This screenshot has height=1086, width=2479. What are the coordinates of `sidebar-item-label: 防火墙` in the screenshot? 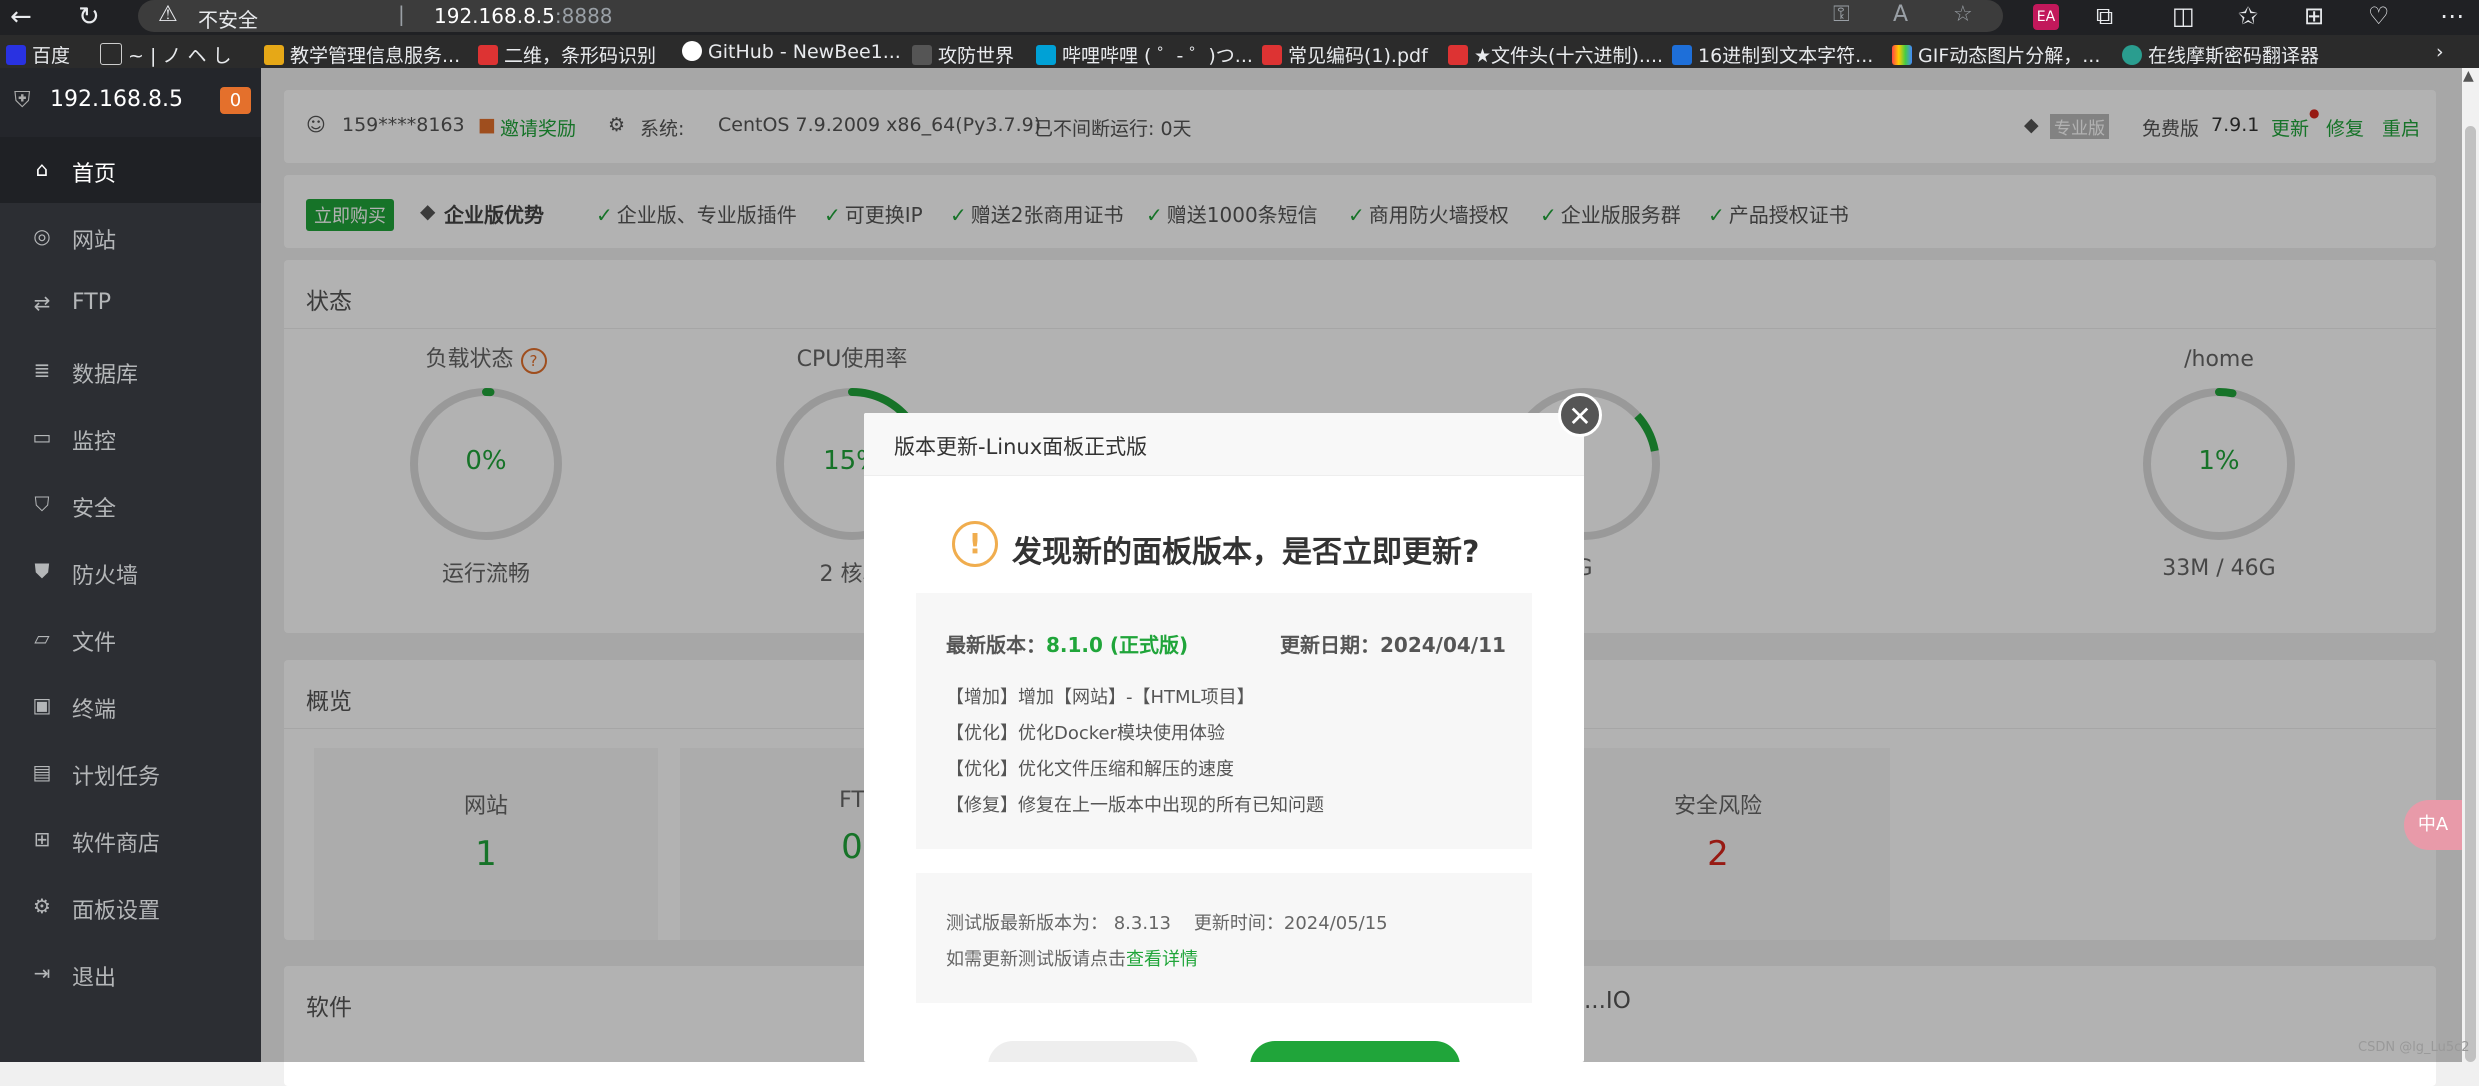 It's located at (105, 576).